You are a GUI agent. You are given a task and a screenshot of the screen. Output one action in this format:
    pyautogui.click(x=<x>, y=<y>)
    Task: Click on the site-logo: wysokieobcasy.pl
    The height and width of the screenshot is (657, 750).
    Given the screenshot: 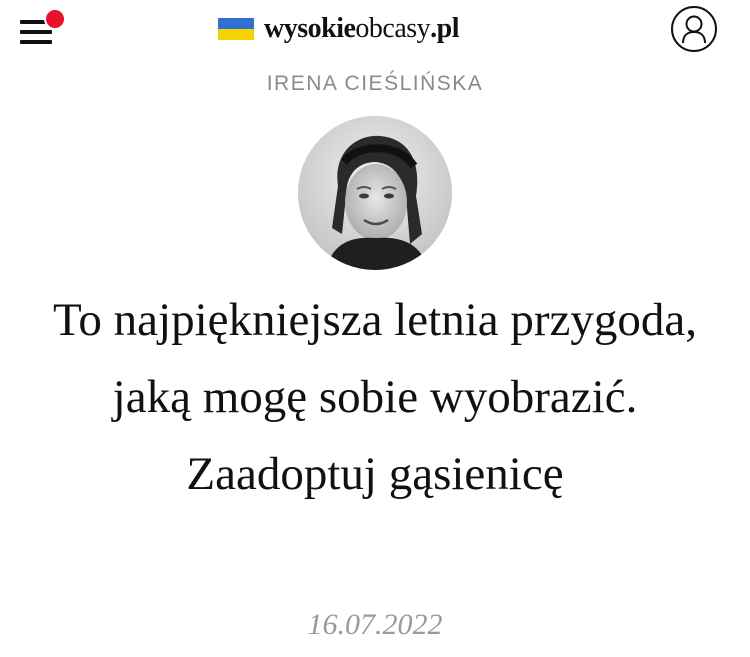 What is the action you would take?
    pyautogui.click(x=339, y=29)
    